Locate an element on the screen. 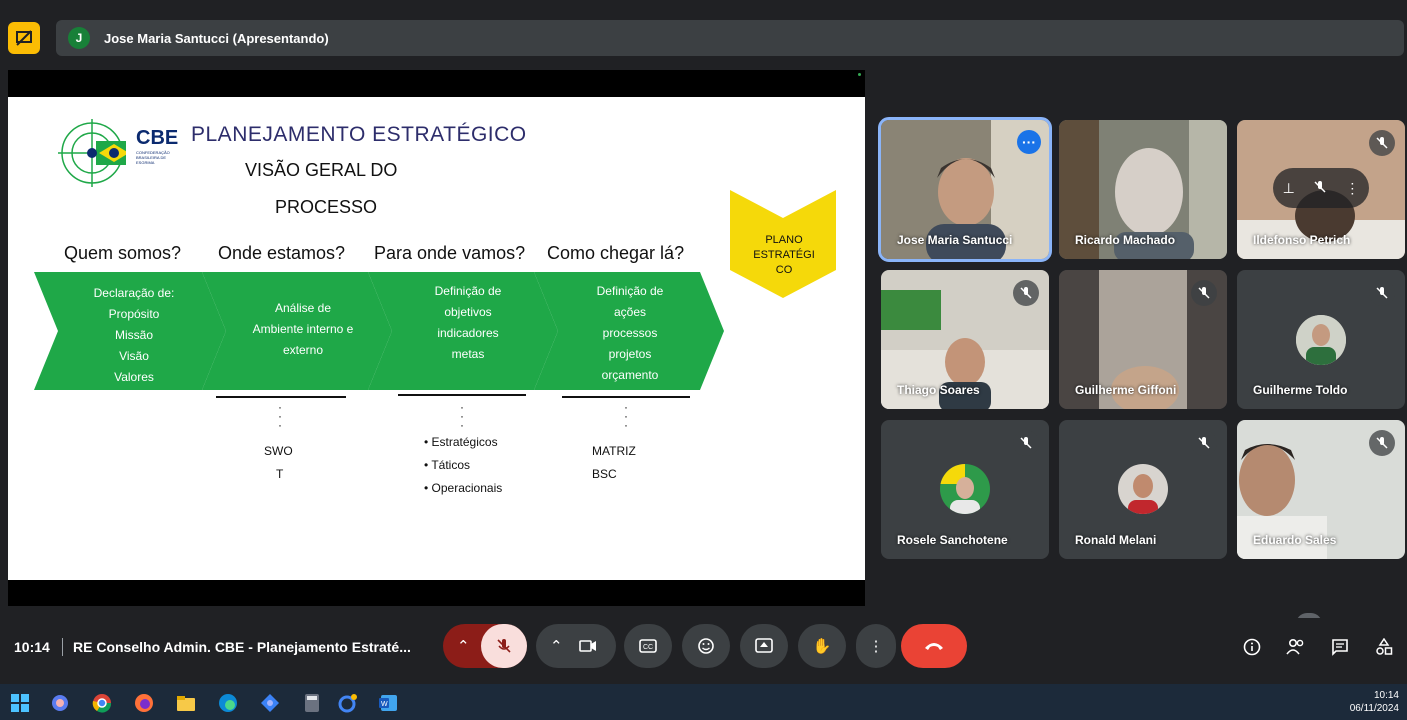 This screenshot has height=720, width=1407. more-options-button: ⋮ is located at coordinates (876, 646).